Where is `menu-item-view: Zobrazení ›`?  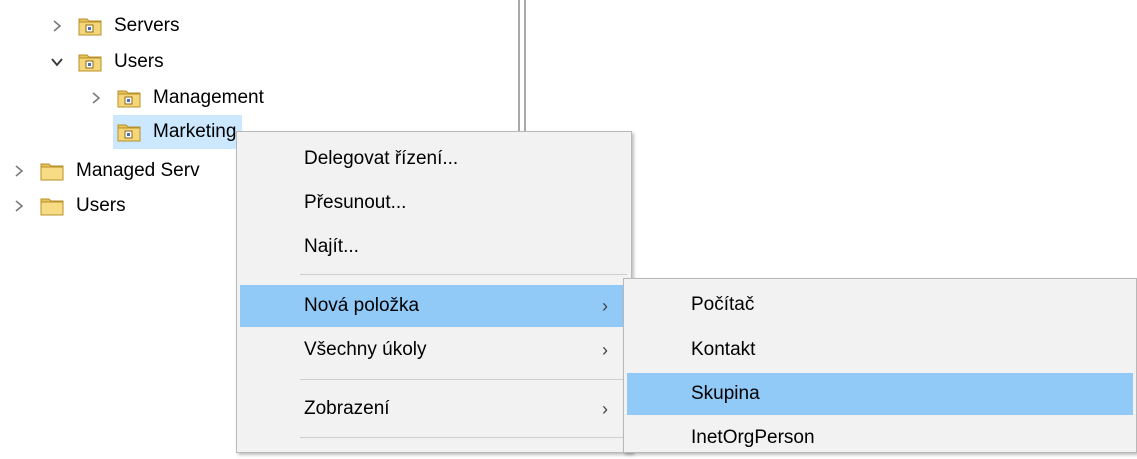
menu-item-view: Zobrazení › is located at coordinates (434, 409).